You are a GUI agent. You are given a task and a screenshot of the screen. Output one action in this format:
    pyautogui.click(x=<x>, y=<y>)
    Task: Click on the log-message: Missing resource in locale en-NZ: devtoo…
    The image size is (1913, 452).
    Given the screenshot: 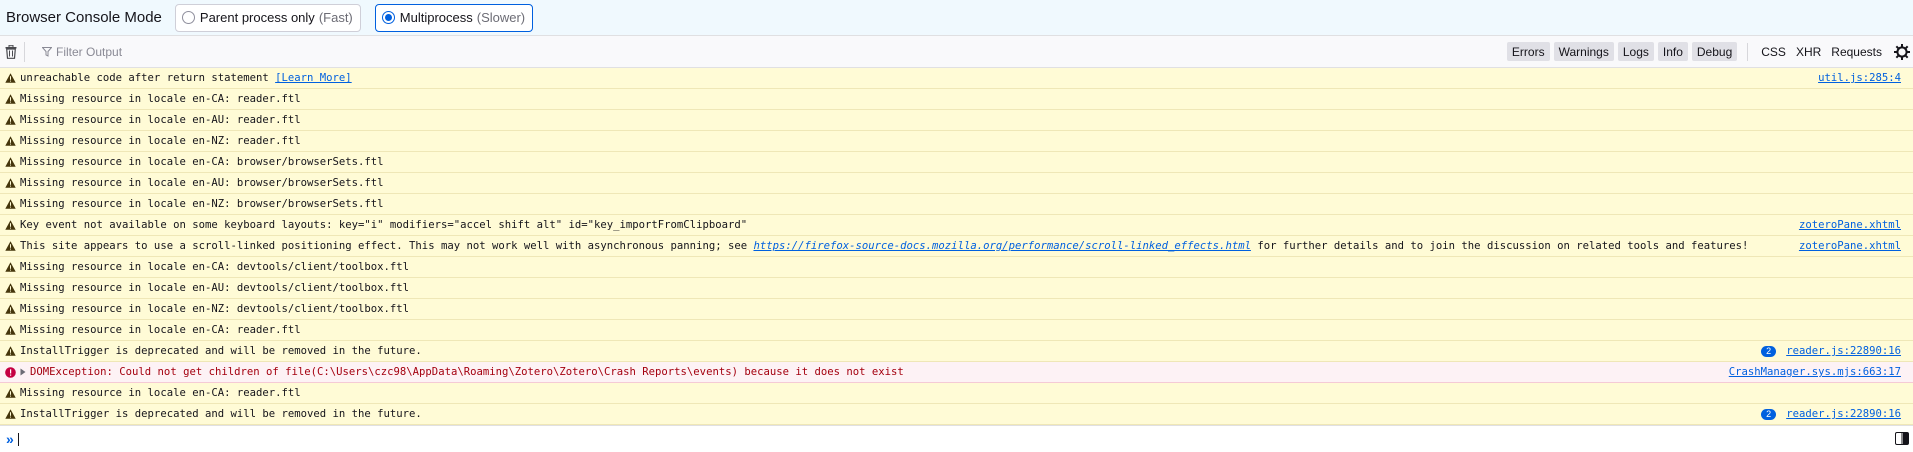 What is the action you would take?
    pyautogui.click(x=956, y=309)
    